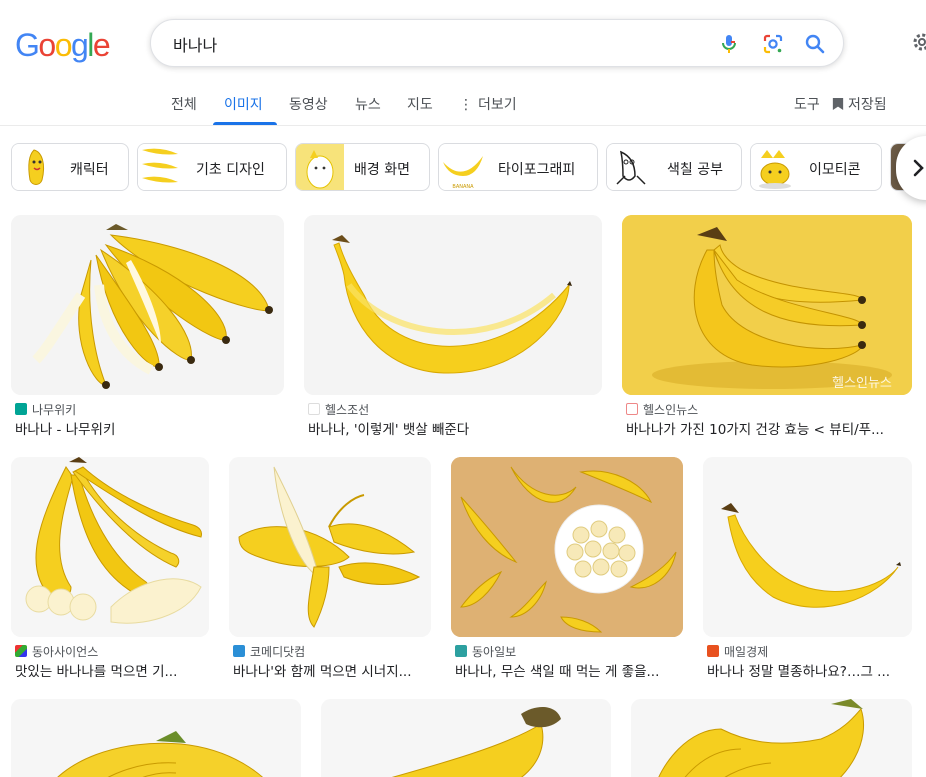 Image resolution: width=926 pixels, height=777 pixels. Describe the element at coordinates (347, 410) in the screenshot. I see `source-name: 헬스조선` at that location.